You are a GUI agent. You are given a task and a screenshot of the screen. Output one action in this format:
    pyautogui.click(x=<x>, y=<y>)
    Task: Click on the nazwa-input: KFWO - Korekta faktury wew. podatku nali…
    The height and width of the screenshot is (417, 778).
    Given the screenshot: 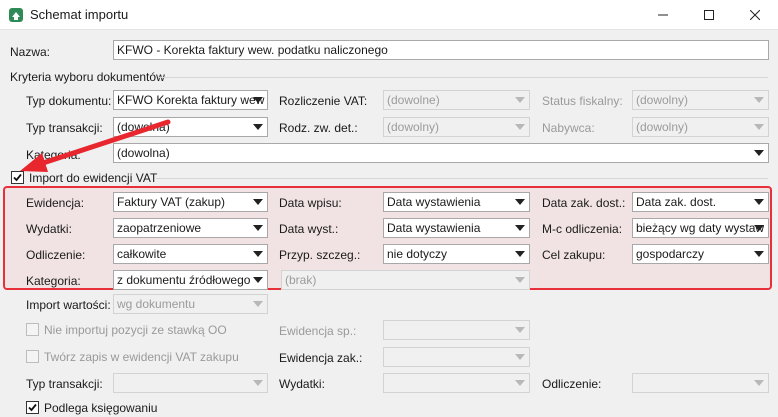 What is the action you would take?
    pyautogui.click(x=441, y=50)
    